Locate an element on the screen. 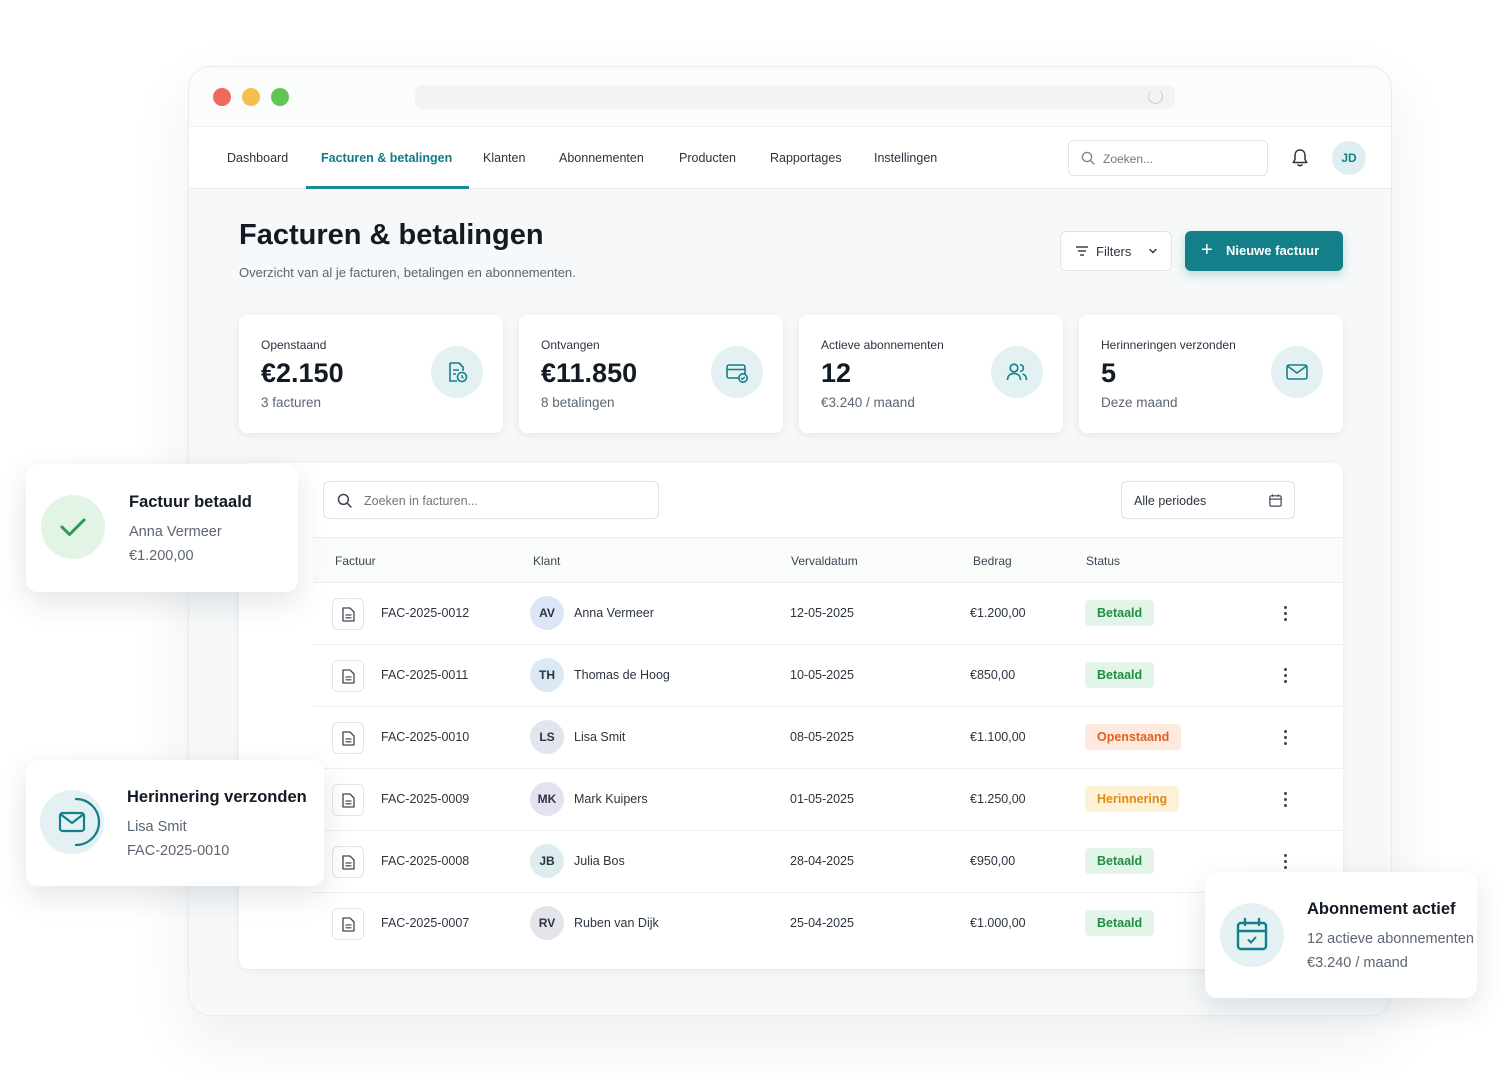 Image resolution: width=1500 pixels, height=1080 pixels. client-name: Anna Vermeer is located at coordinates (614, 613).